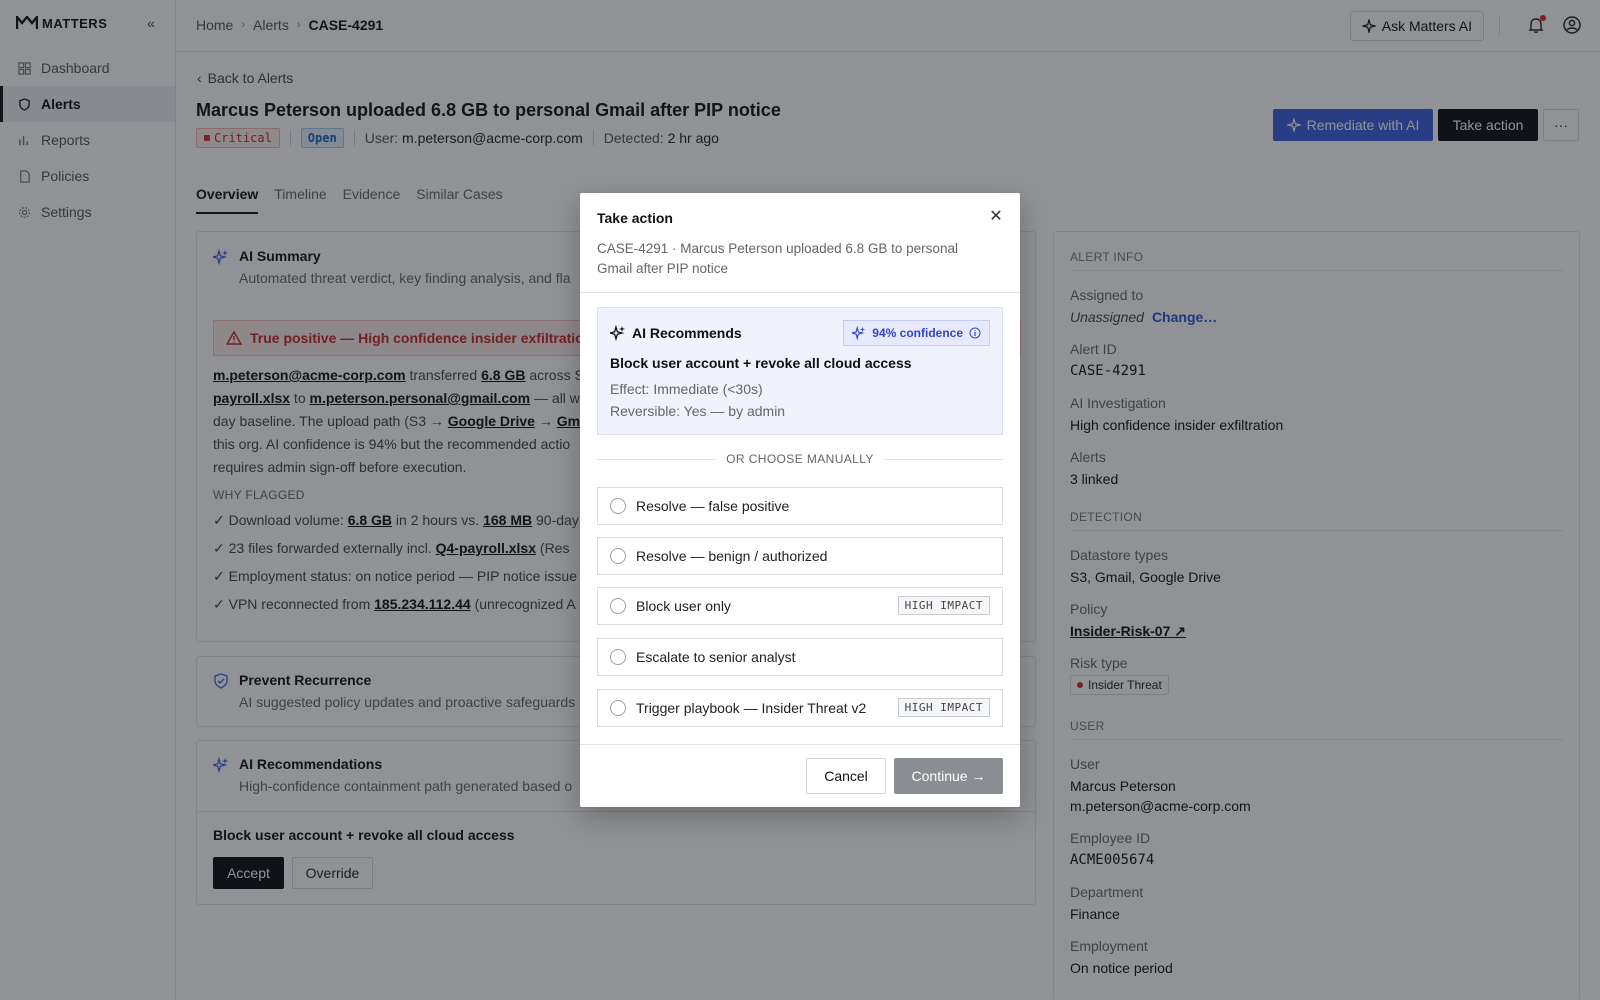  Describe the element at coordinates (716, 657) in the screenshot. I see `option-label: Escalate to senior analyst` at that location.